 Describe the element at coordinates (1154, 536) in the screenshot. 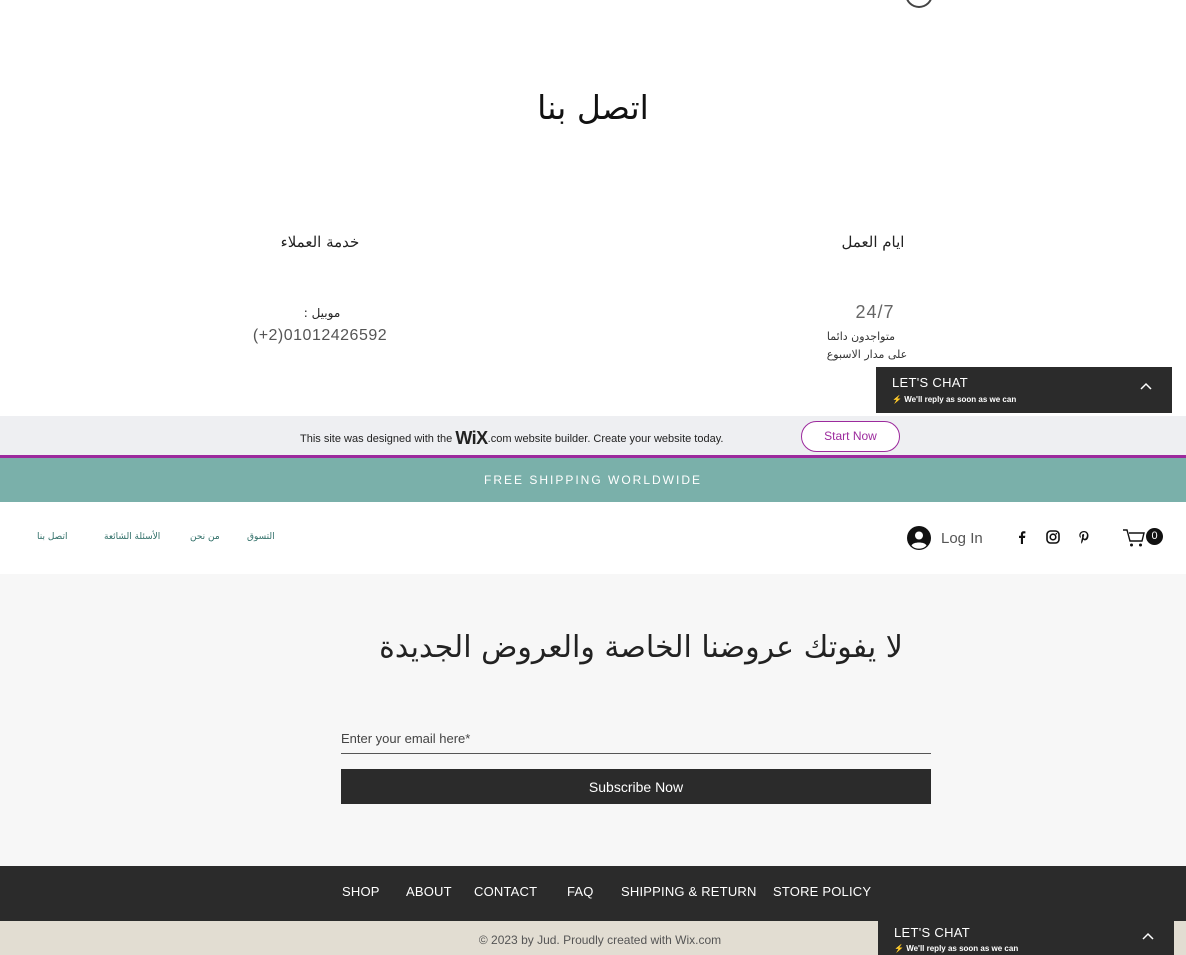

I see `cart-count-badge: 0` at that location.